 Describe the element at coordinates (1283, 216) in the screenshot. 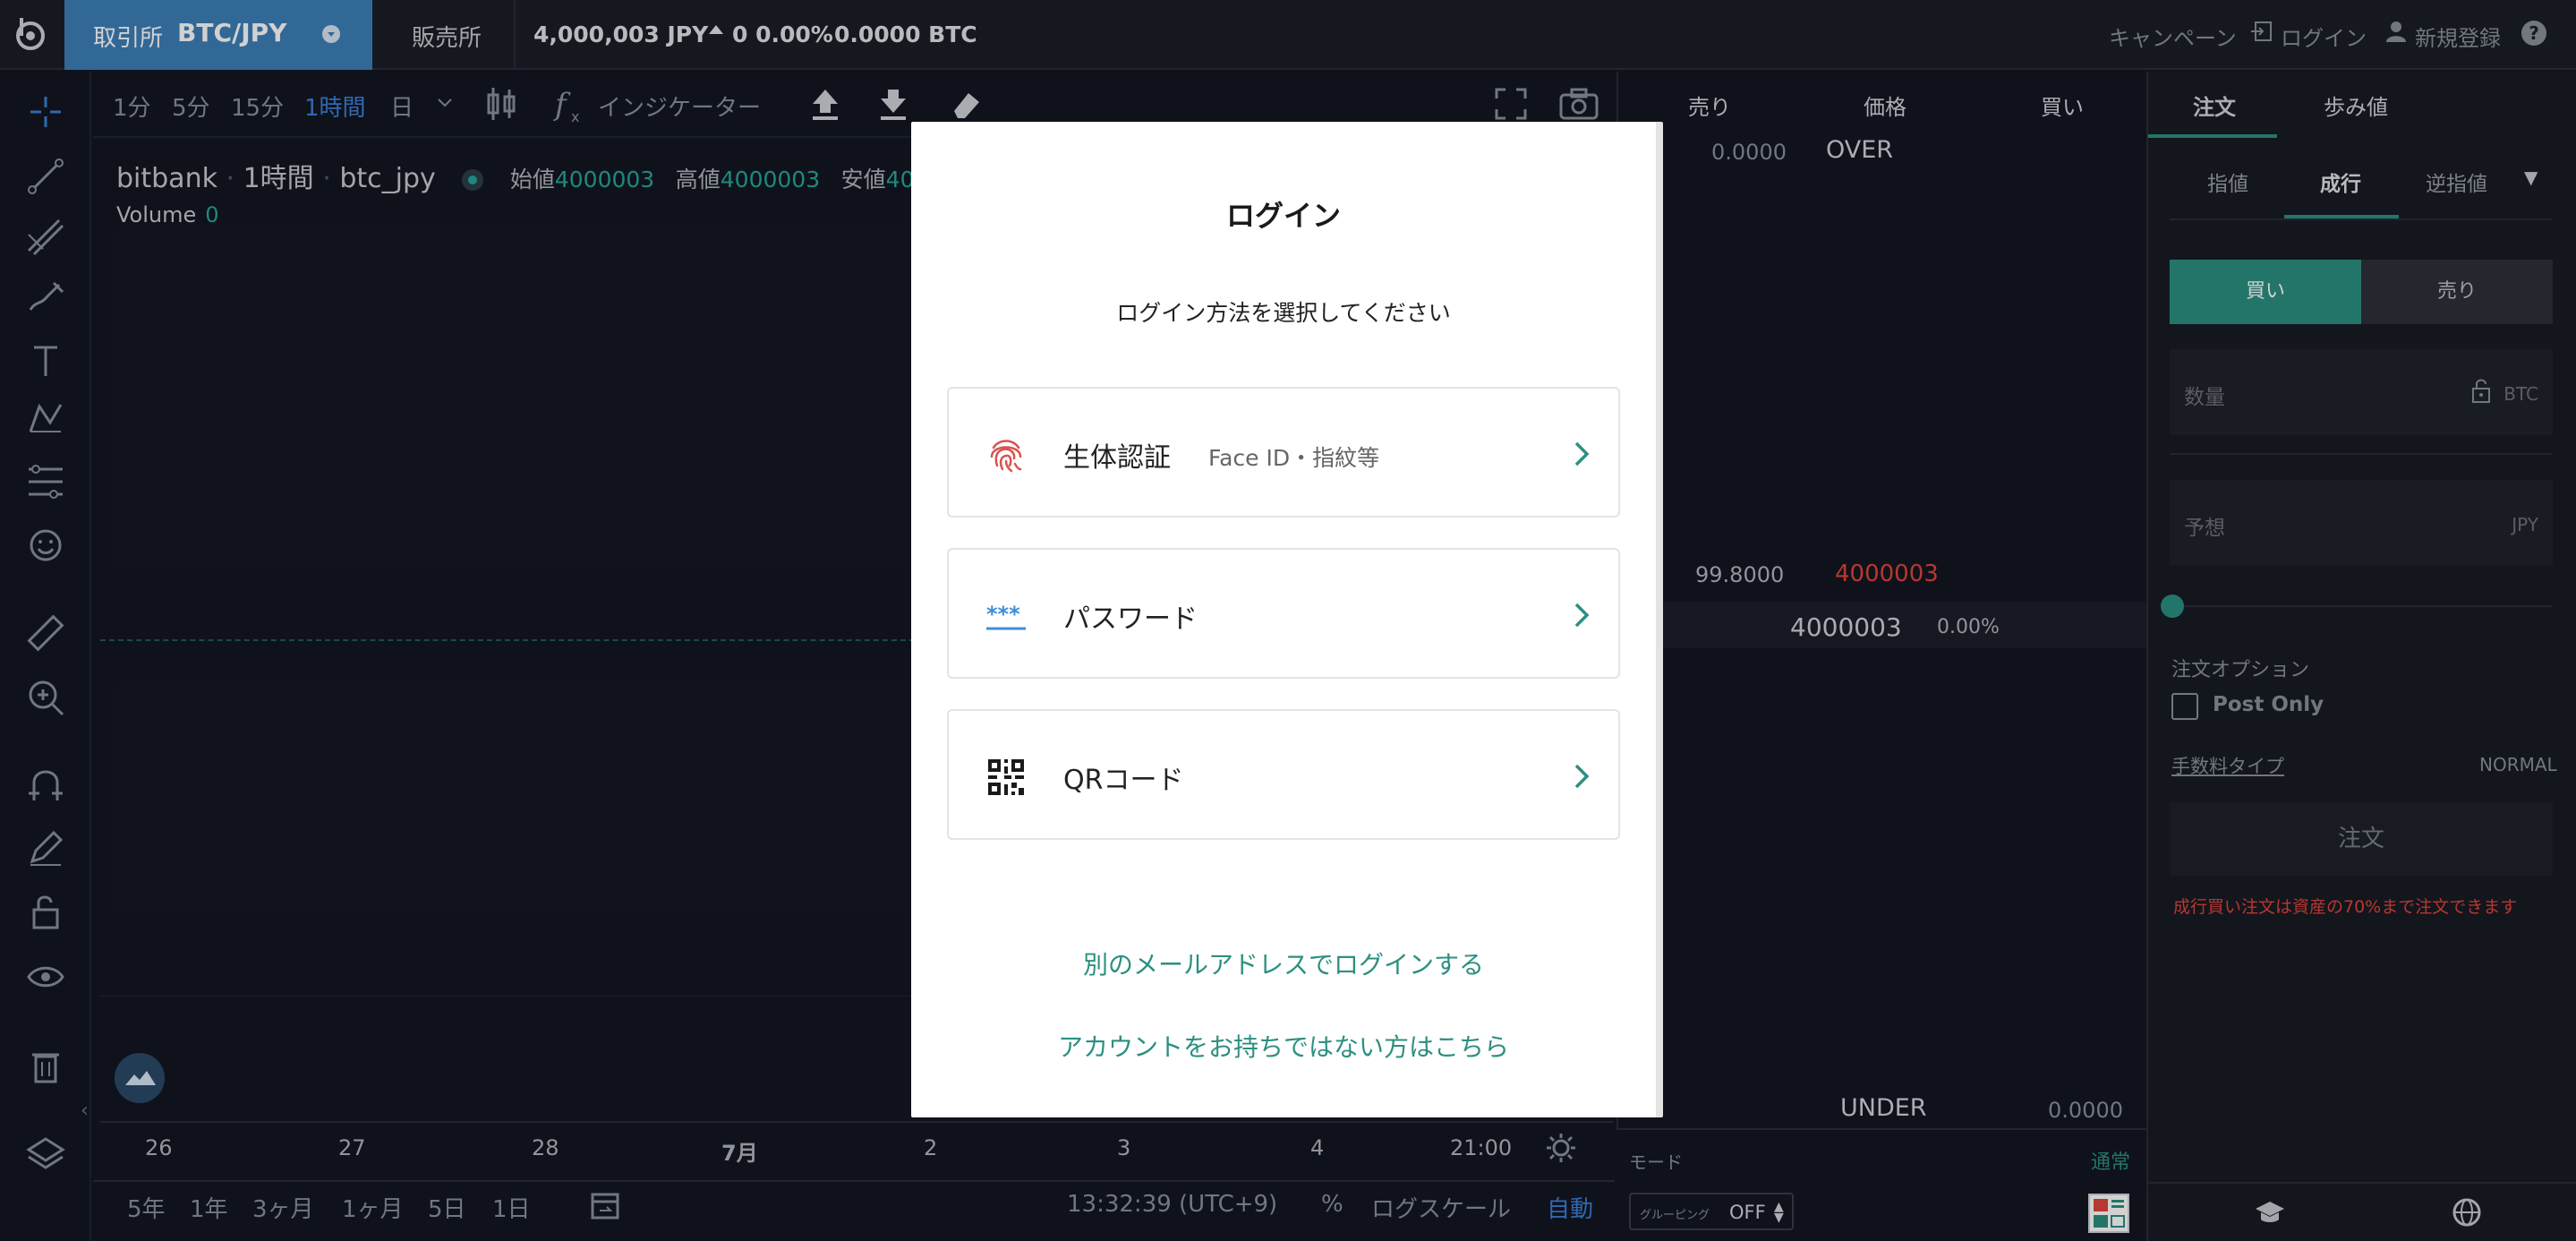

I see `modal-title: ログイン` at that location.